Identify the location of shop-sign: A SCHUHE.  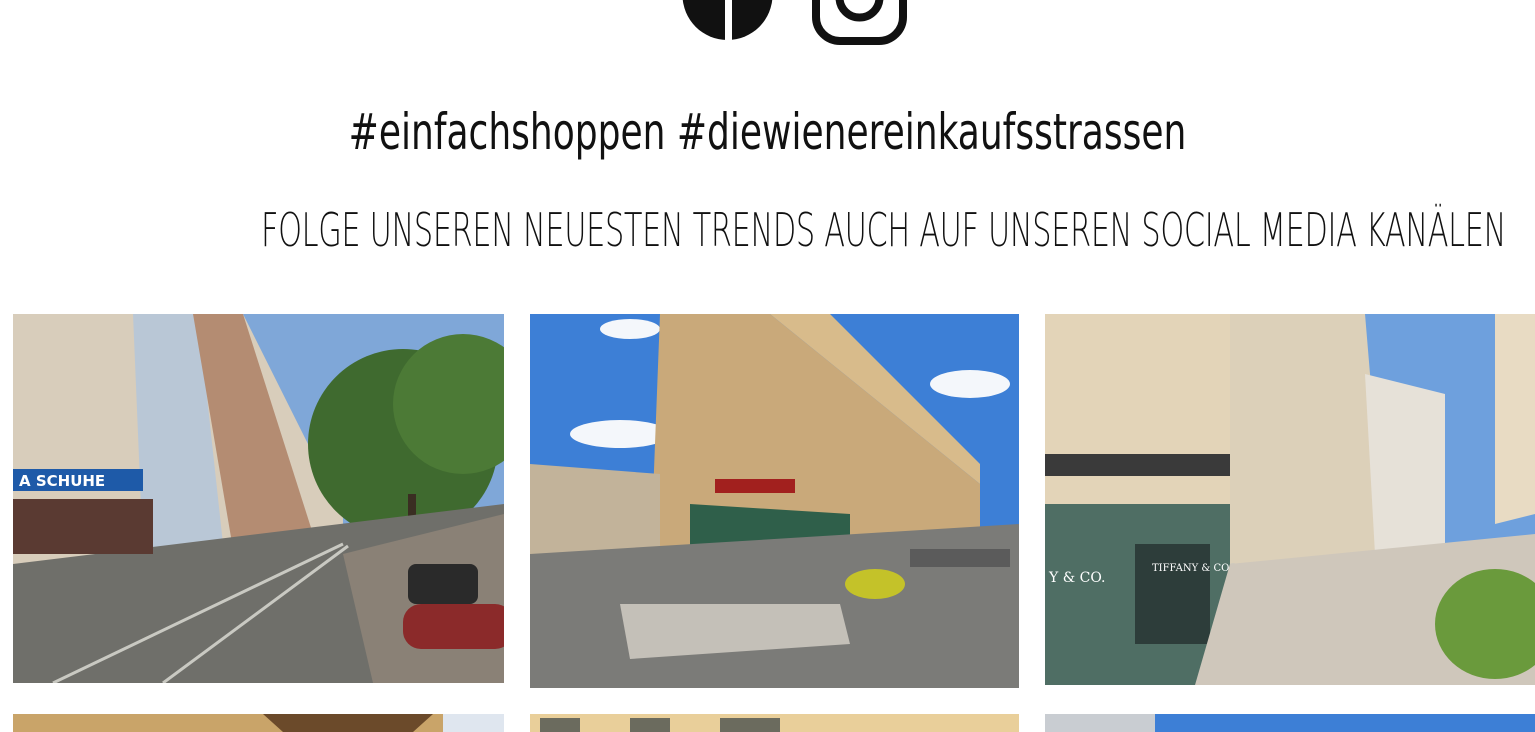
(62, 481).